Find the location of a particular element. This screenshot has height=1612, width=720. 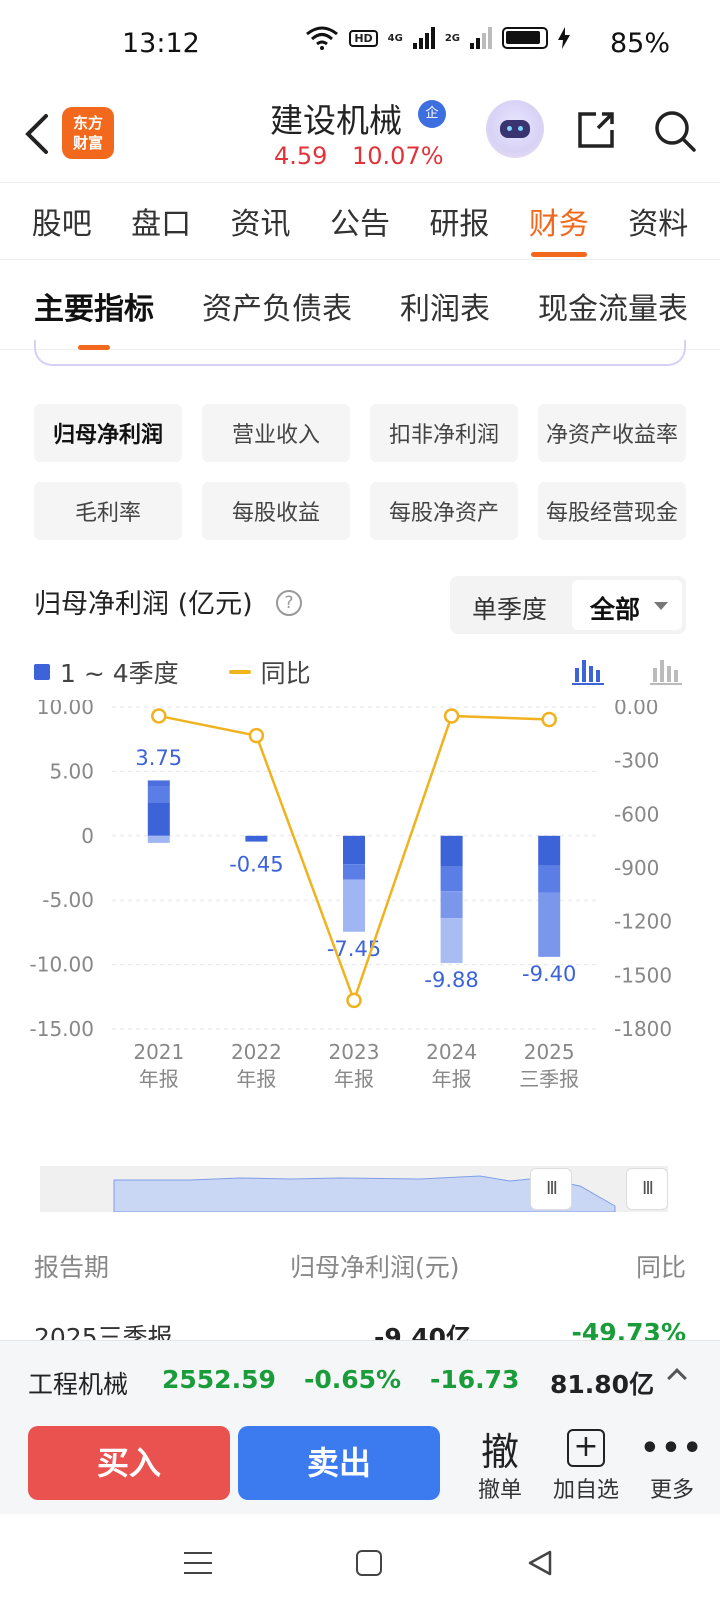

chip-eps: 每股收益 is located at coordinates (276, 511).